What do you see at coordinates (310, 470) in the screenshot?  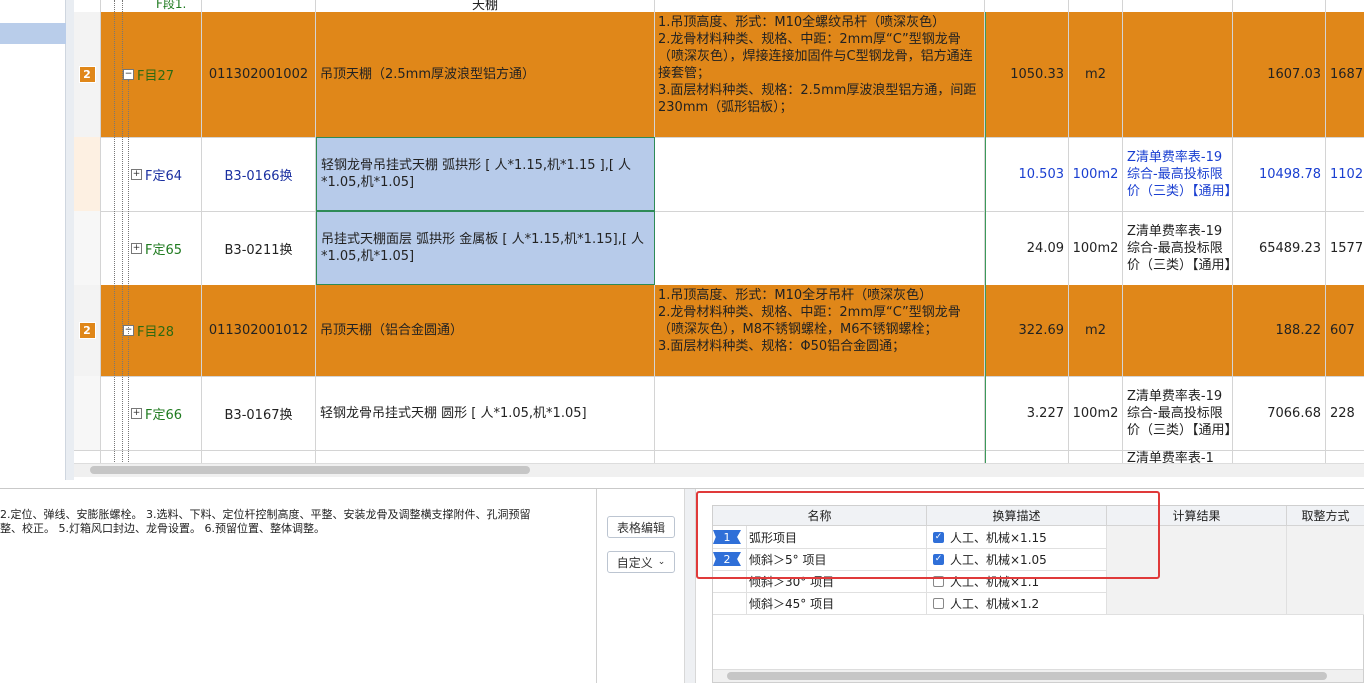 I see `grid-scrollbar-thumb` at bounding box center [310, 470].